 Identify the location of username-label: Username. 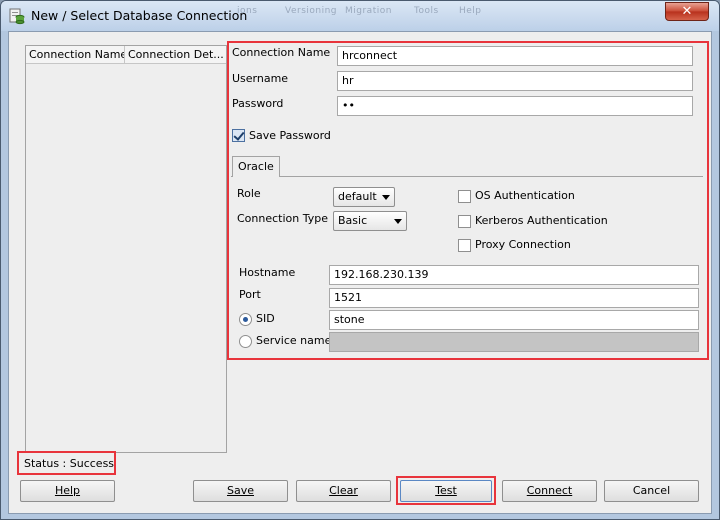
(260, 78).